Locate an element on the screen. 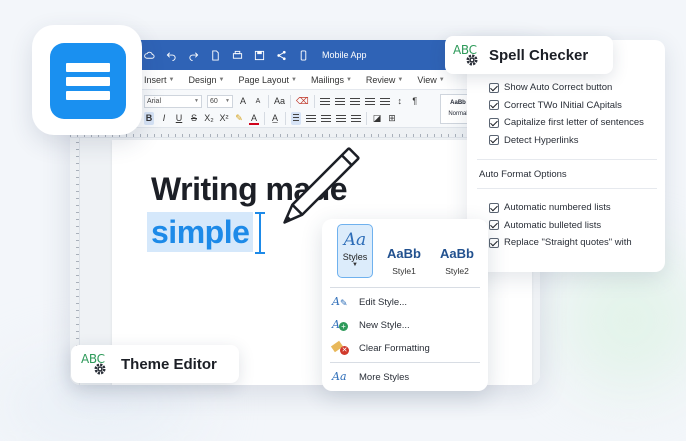 Image resolution: width=686 pixels, height=441 pixels. numbered-list-icon is located at coordinates (339, 101).